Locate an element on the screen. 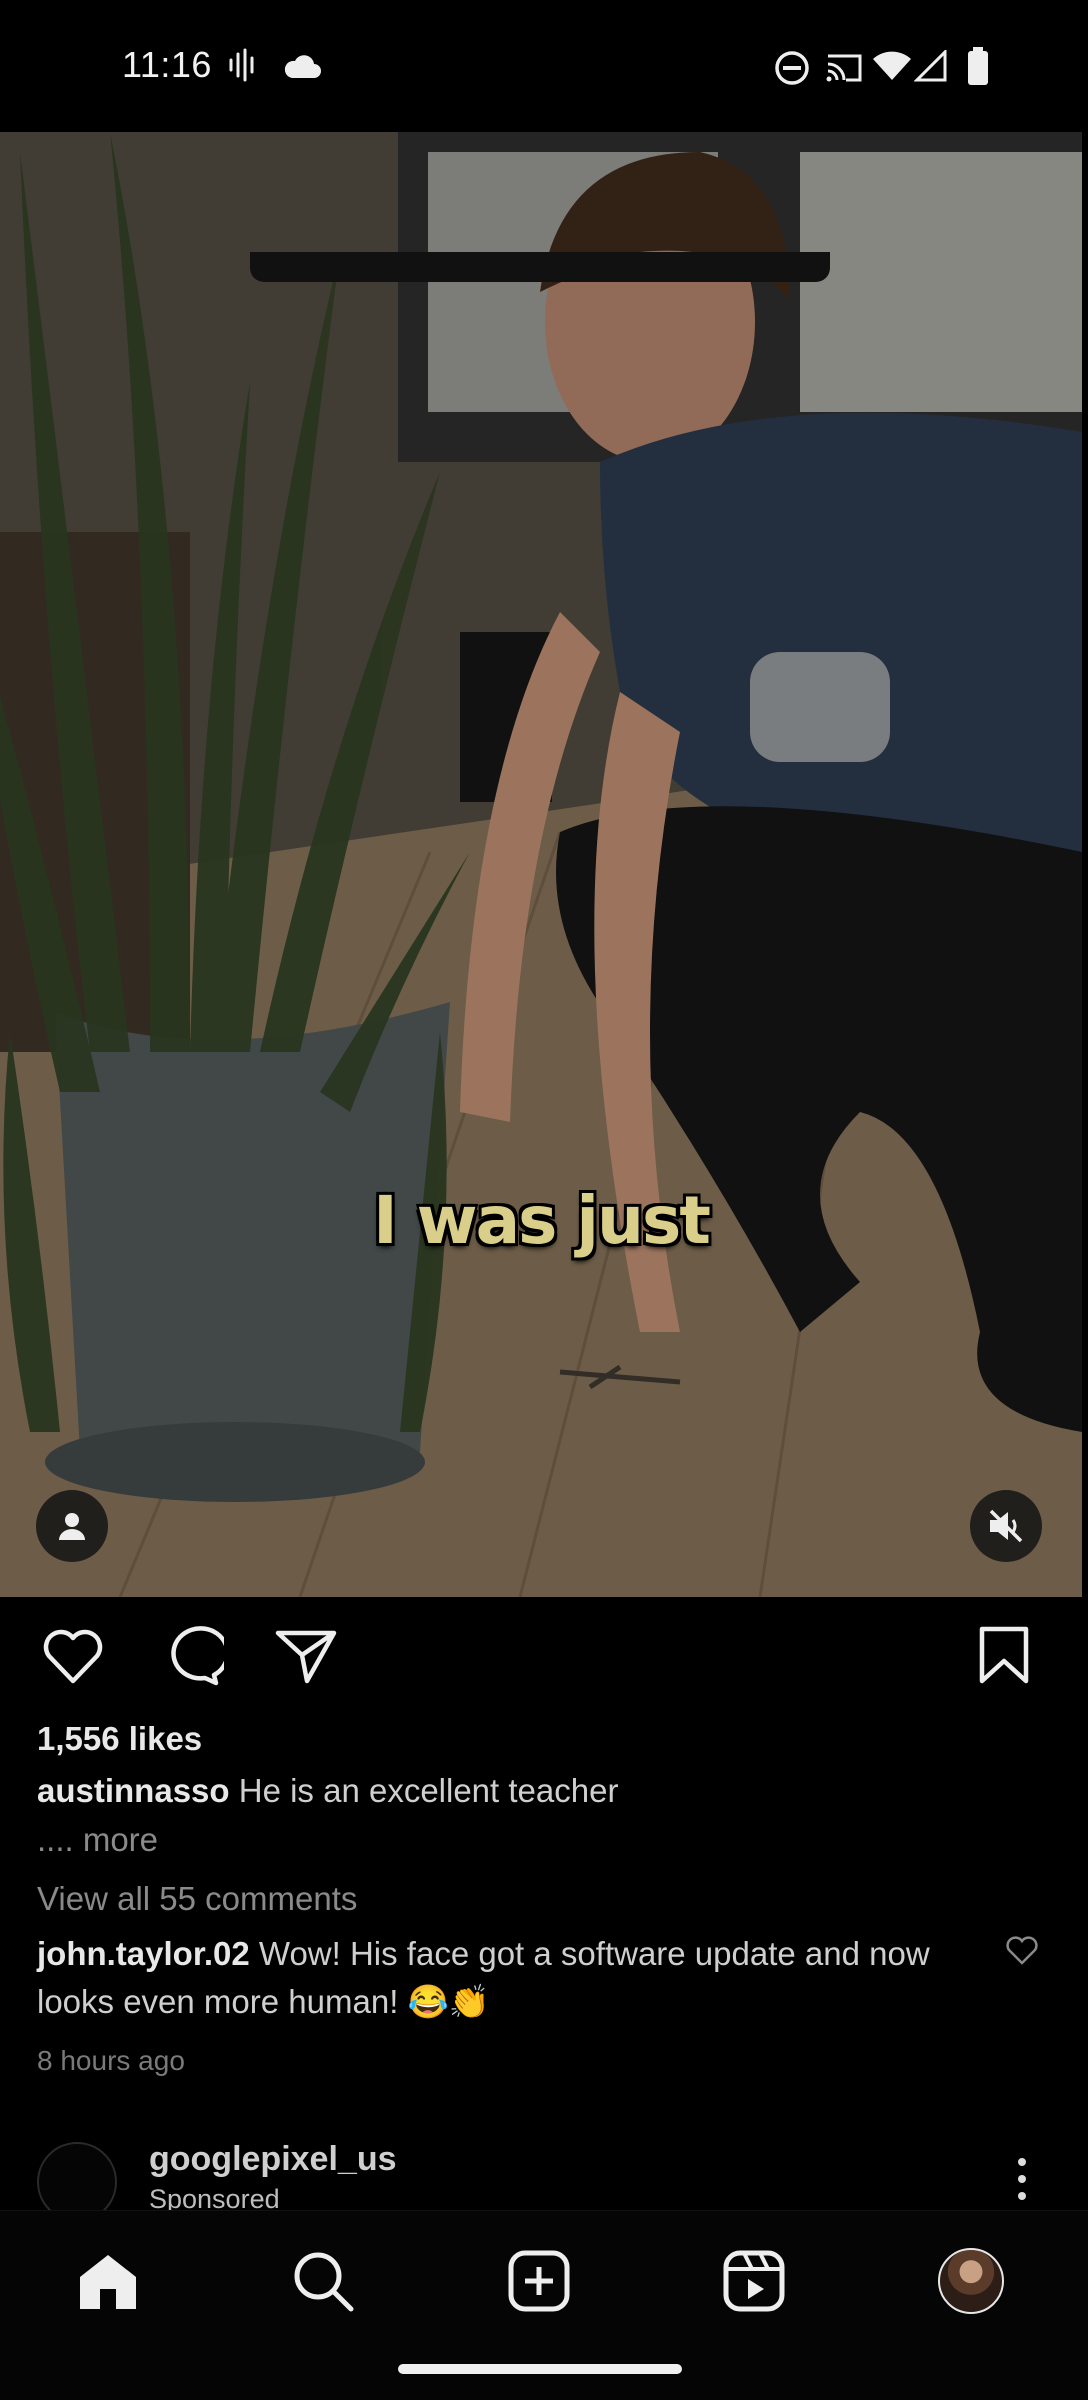  create-icon is located at coordinates (539, 2281).